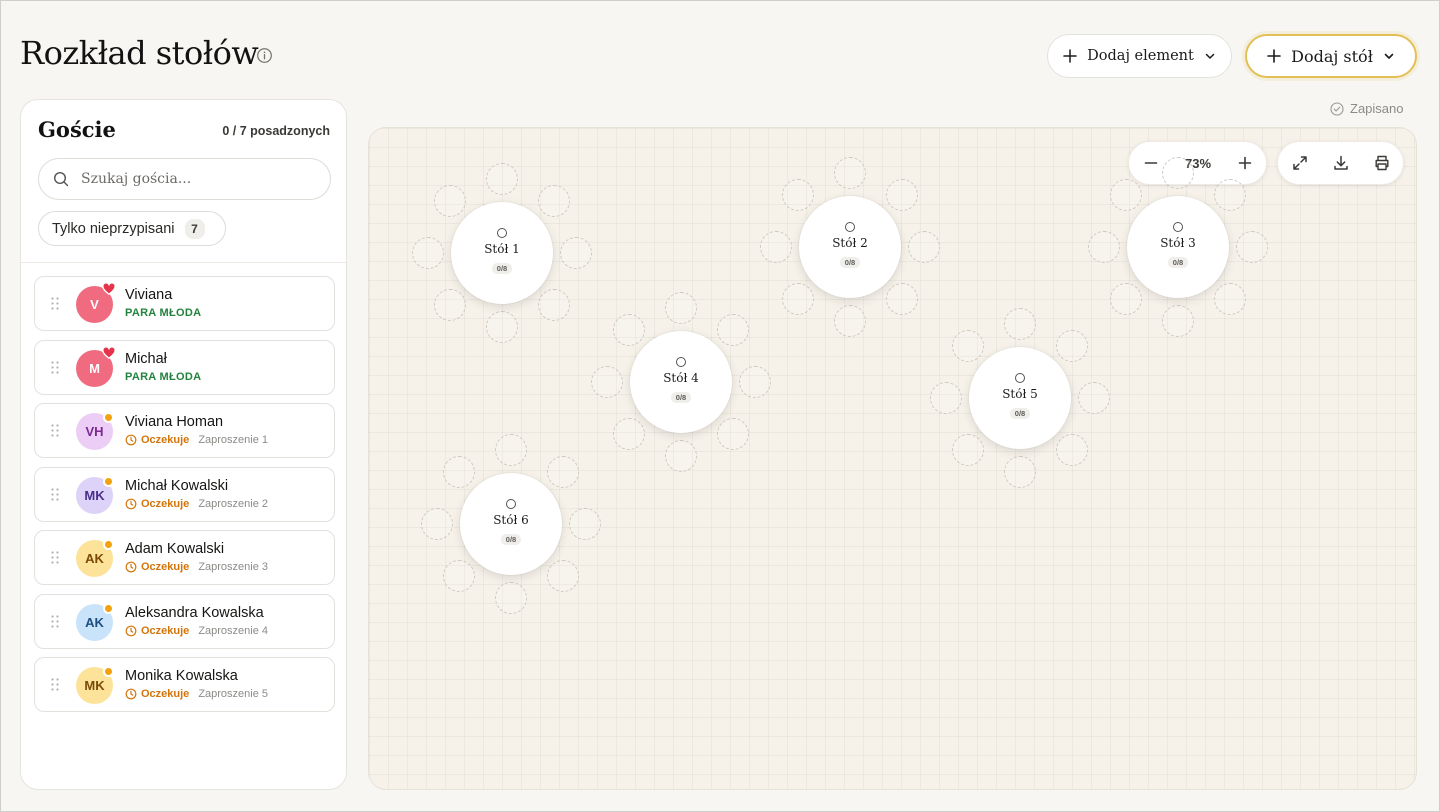 The image size is (1440, 812). I want to click on table-indicator-icon, so click(1020, 378).